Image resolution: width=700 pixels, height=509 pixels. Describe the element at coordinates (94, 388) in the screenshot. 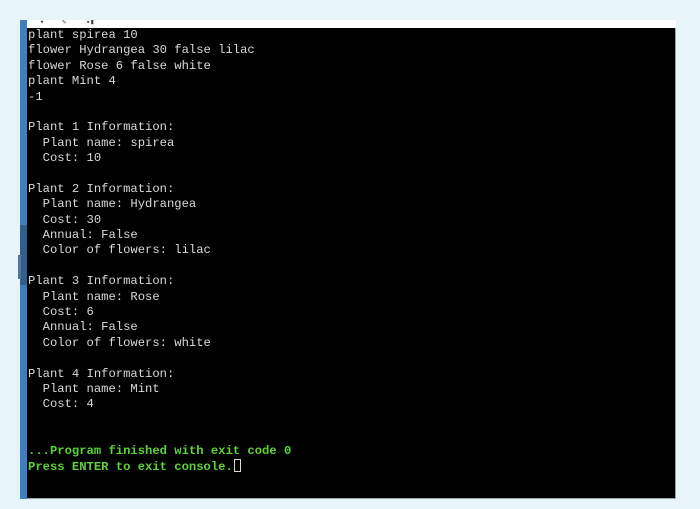

I see `output-line: Plant name: Mint` at that location.